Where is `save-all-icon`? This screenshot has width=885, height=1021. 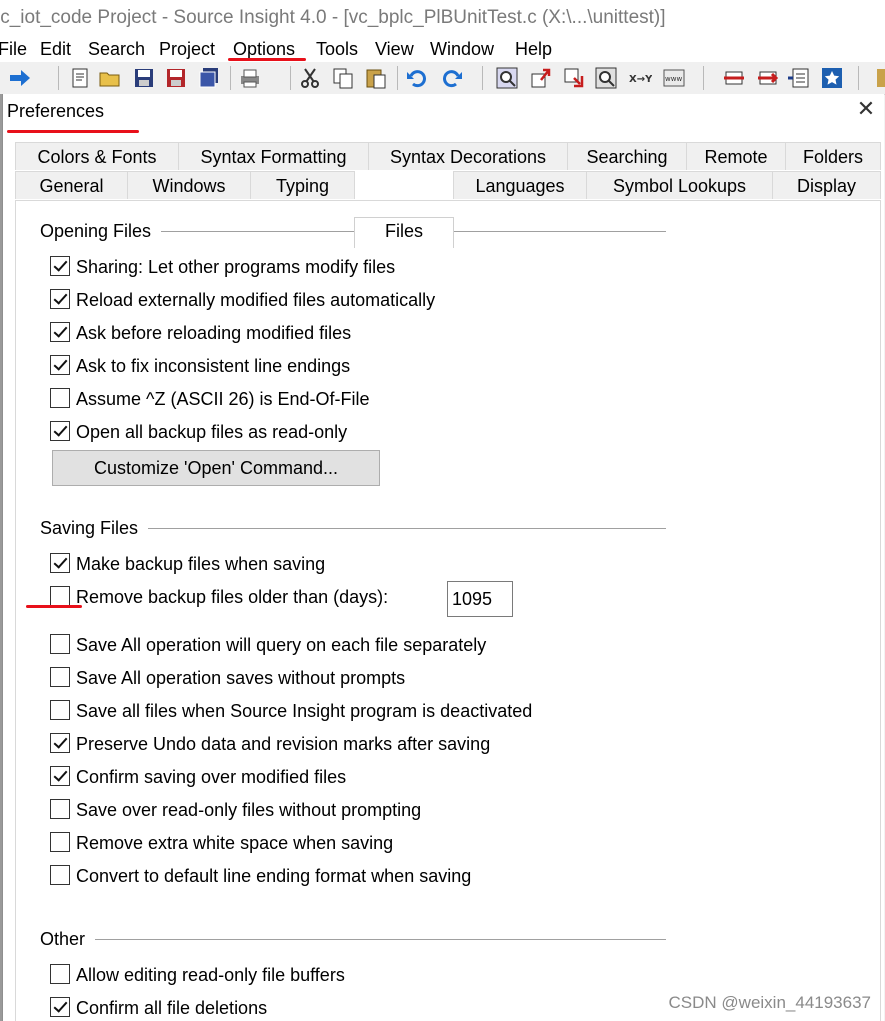
save-all-icon is located at coordinates (209, 78).